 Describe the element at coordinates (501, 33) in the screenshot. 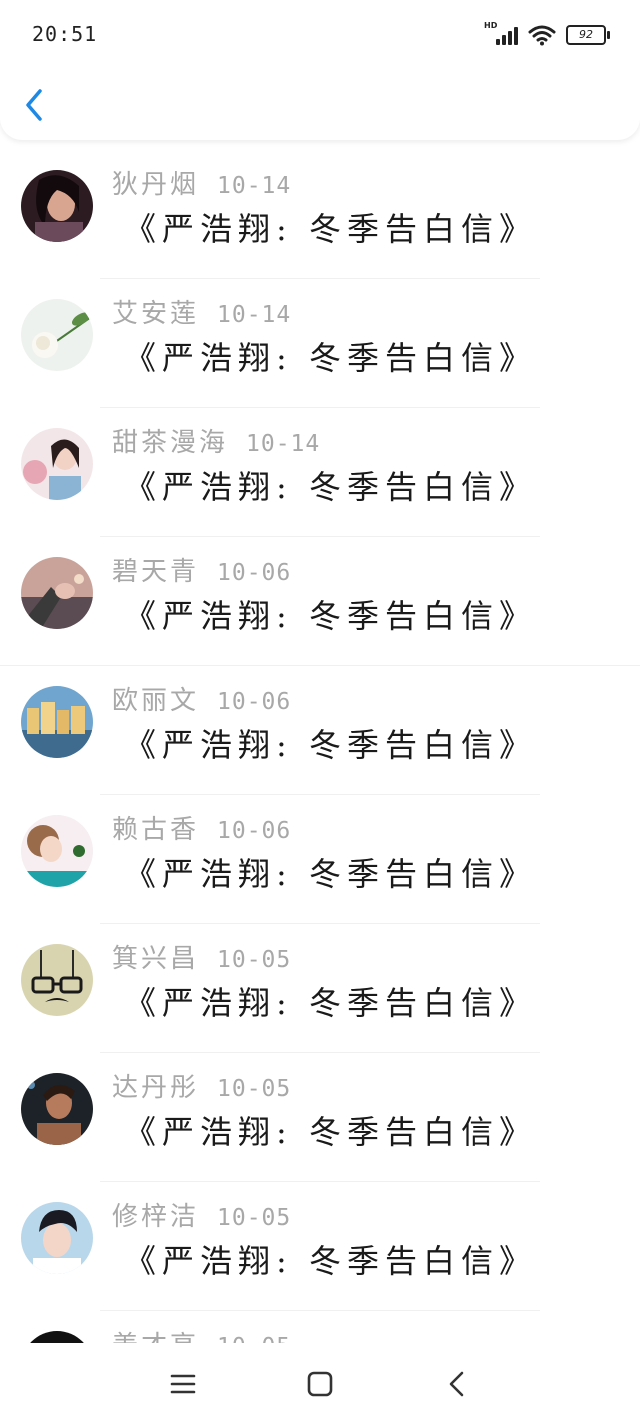

I see `cellular-signal-icon: HD` at that location.